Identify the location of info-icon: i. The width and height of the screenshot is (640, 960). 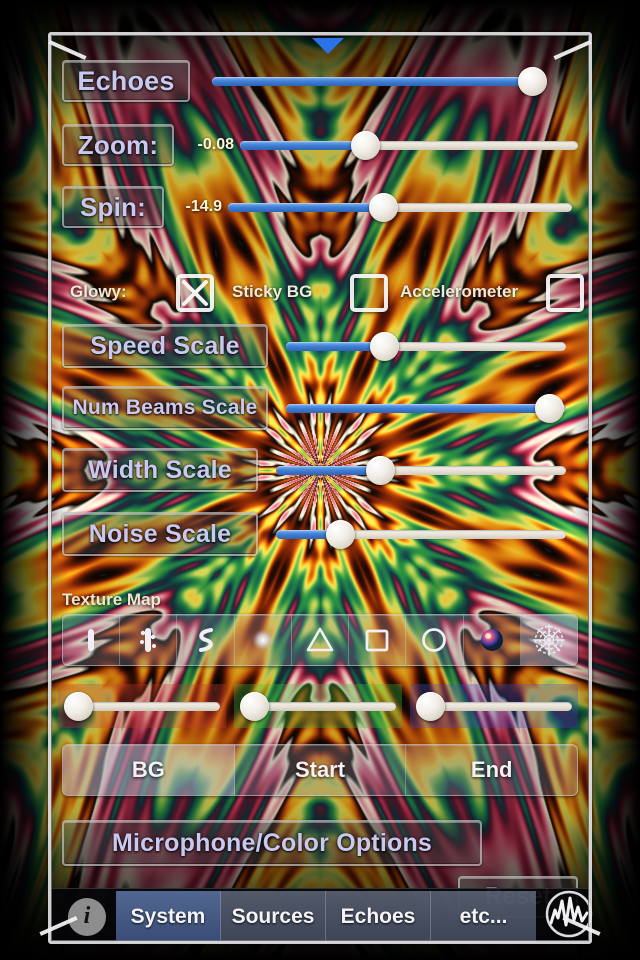
(87, 916).